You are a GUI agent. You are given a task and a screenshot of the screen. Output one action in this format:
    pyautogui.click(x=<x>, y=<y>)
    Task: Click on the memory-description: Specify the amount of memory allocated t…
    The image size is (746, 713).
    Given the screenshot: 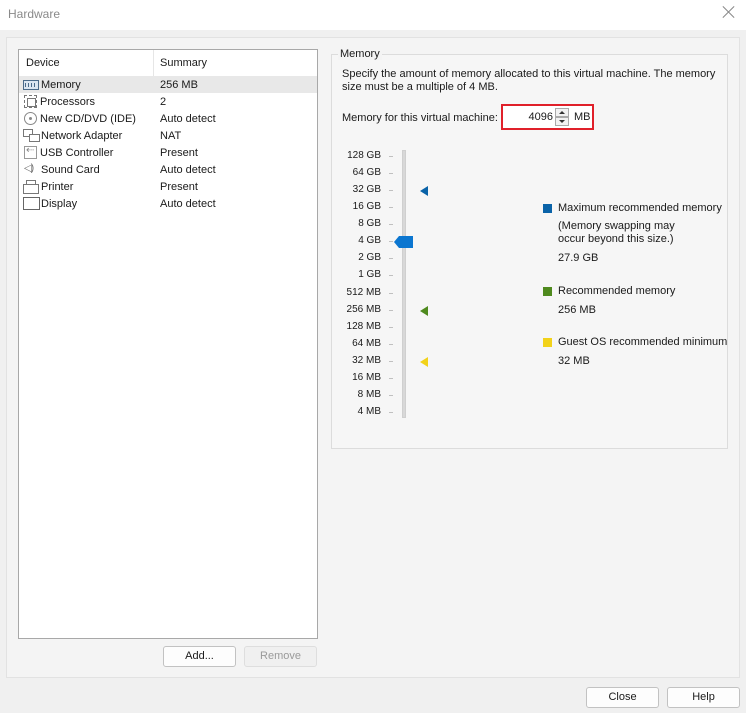 What is the action you would take?
    pyautogui.click(x=529, y=80)
    